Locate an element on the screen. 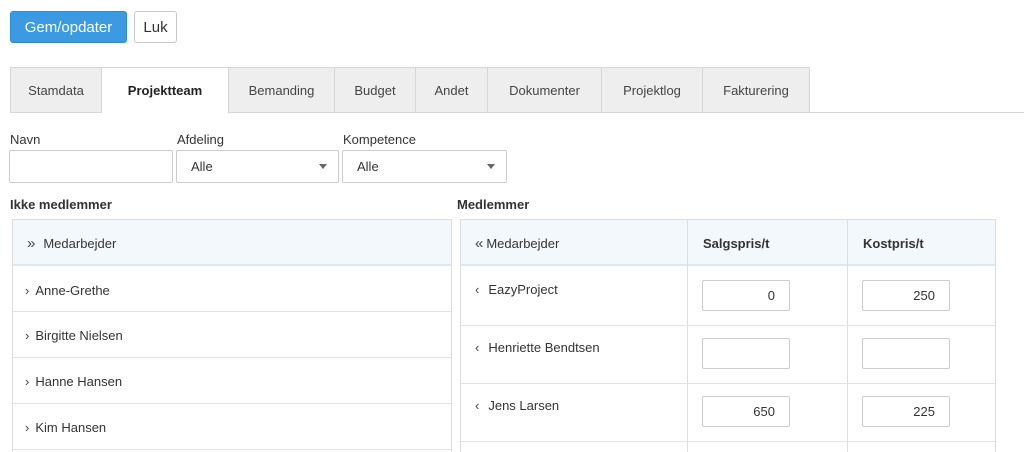 The width and height of the screenshot is (1024, 452). tab-fakturering: Fakturering is located at coordinates (756, 90).